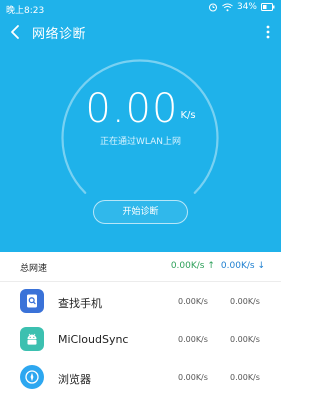 The image size is (320, 400). I want to click on total-upload-value: 0.00K/s, so click(187, 266).